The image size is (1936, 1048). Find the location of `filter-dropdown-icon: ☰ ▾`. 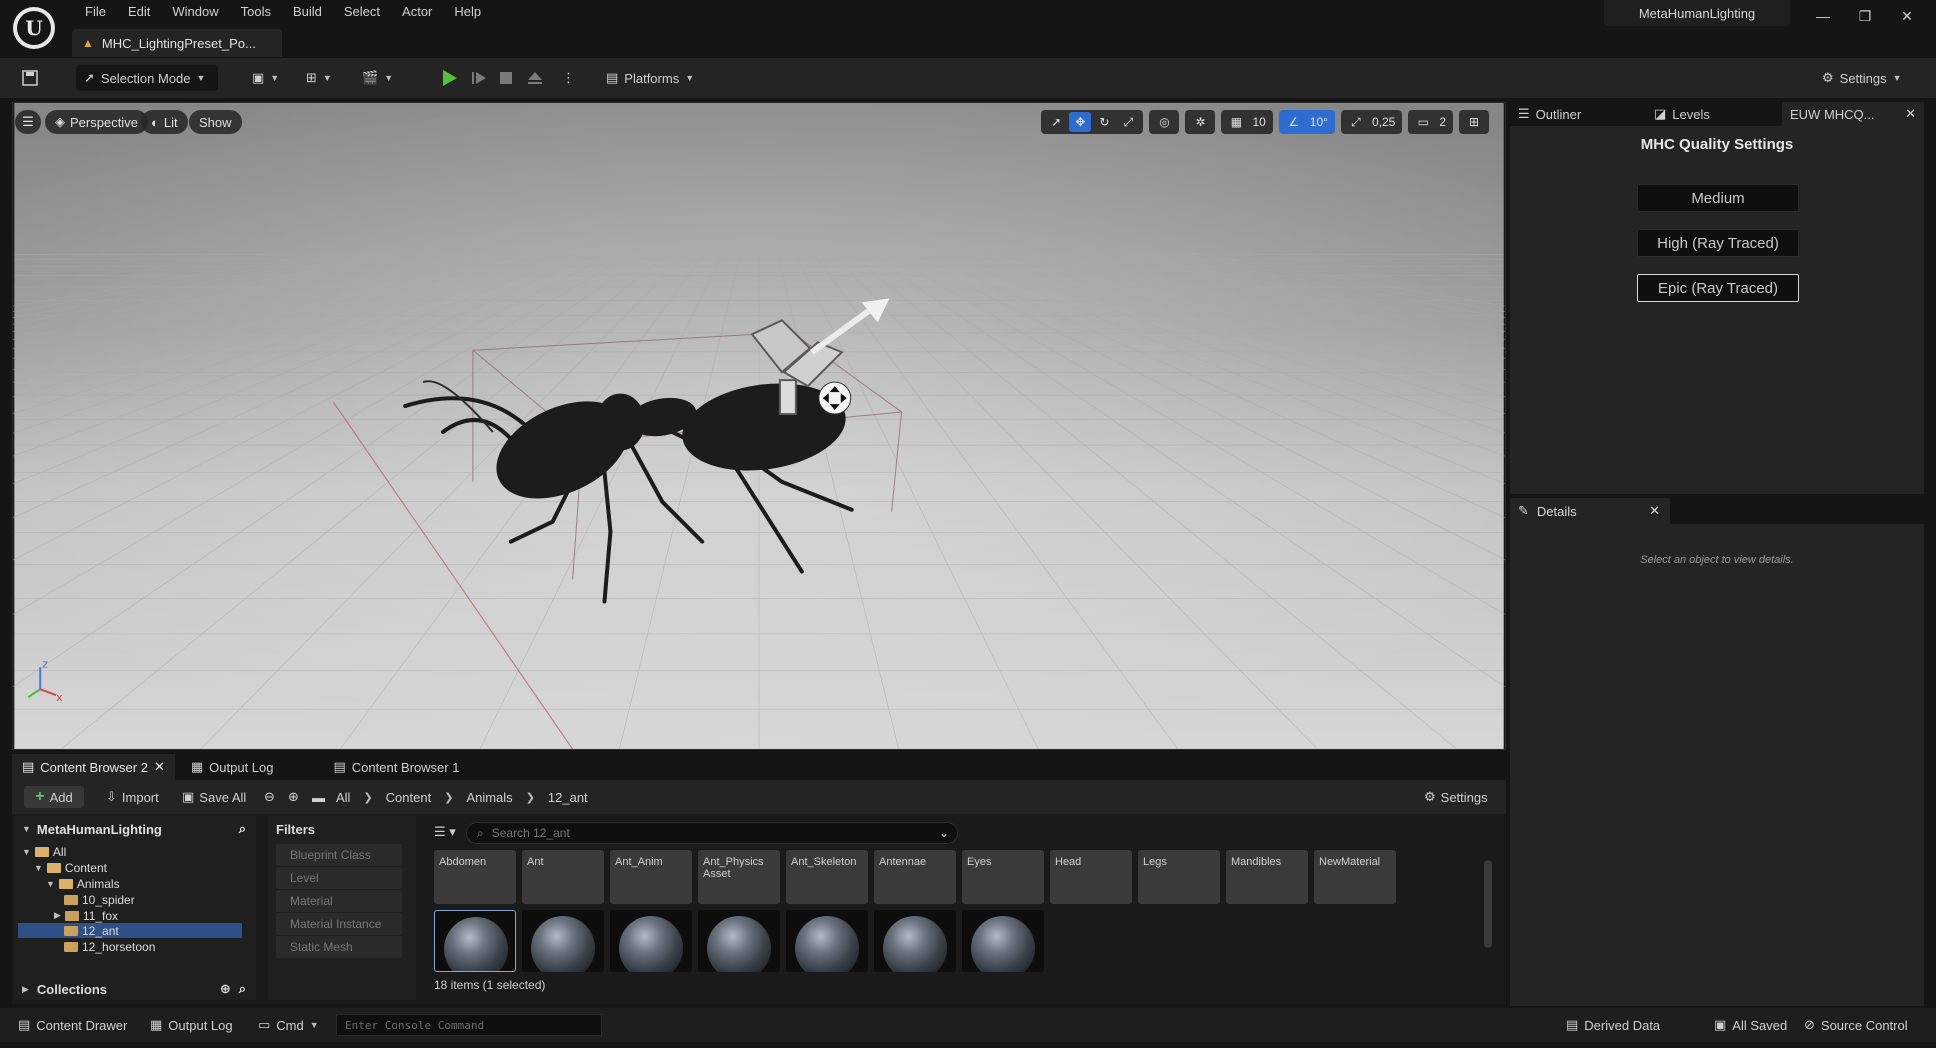

filter-dropdown-icon: ☰ ▾ is located at coordinates (445, 832).